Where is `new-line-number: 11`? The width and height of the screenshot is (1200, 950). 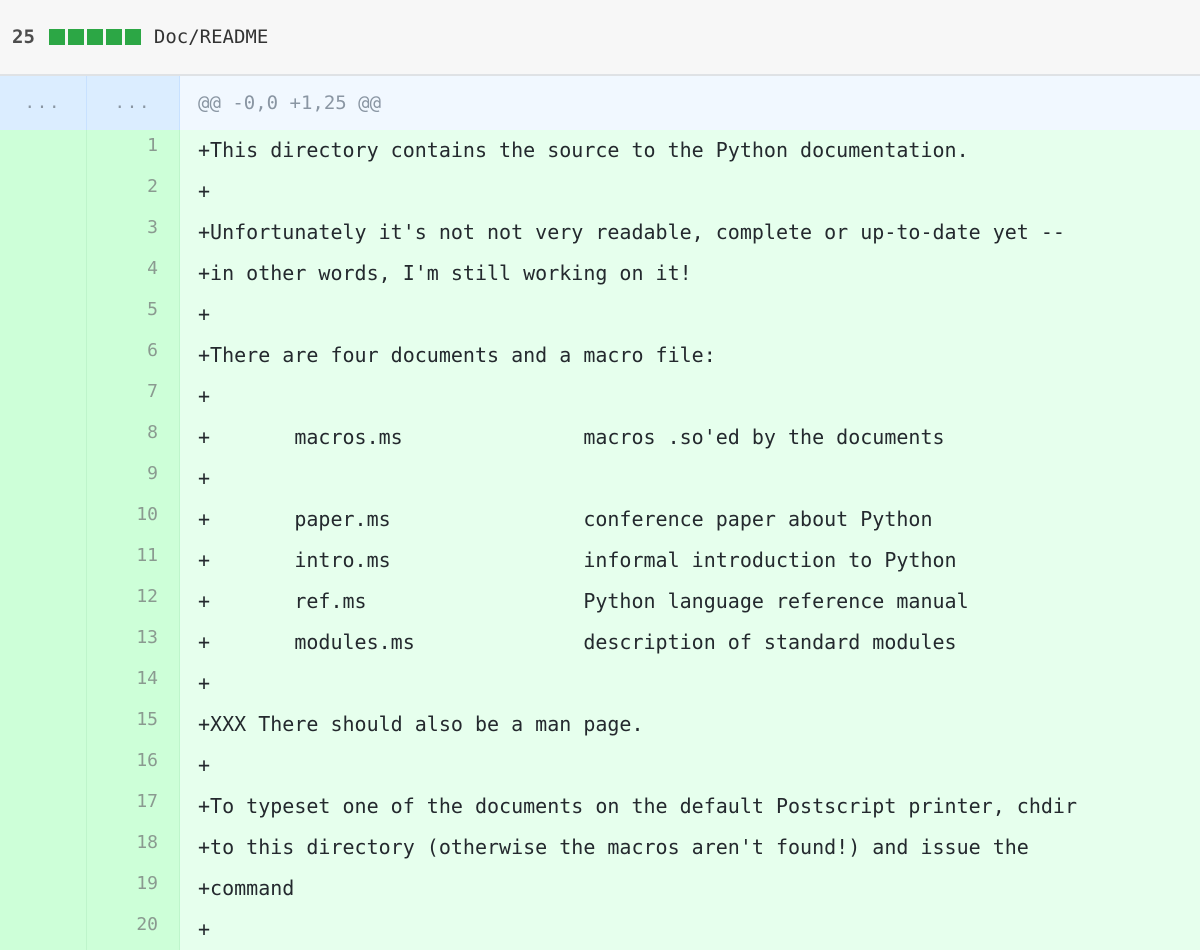 new-line-number: 11 is located at coordinates (133, 560).